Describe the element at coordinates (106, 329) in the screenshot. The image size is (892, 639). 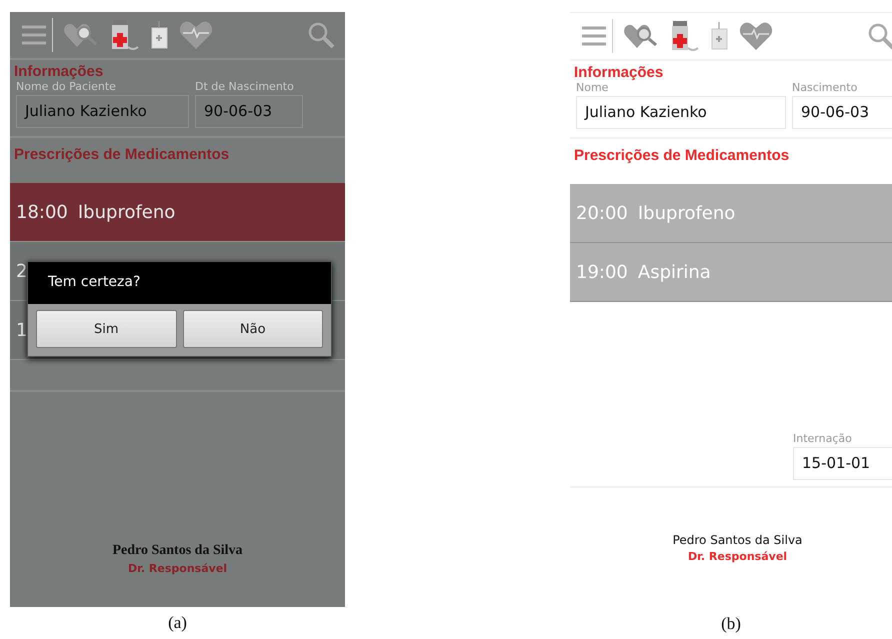
I see `dialog-button: Sim` at that location.